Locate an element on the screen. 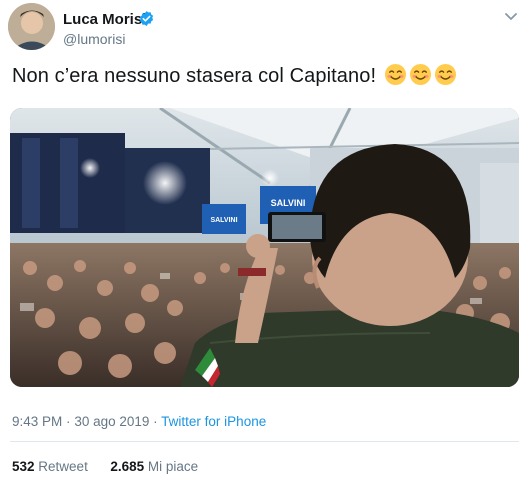 Image resolution: width=530 pixels, height=487 pixels. like-count: 2.685 is located at coordinates (127, 466).